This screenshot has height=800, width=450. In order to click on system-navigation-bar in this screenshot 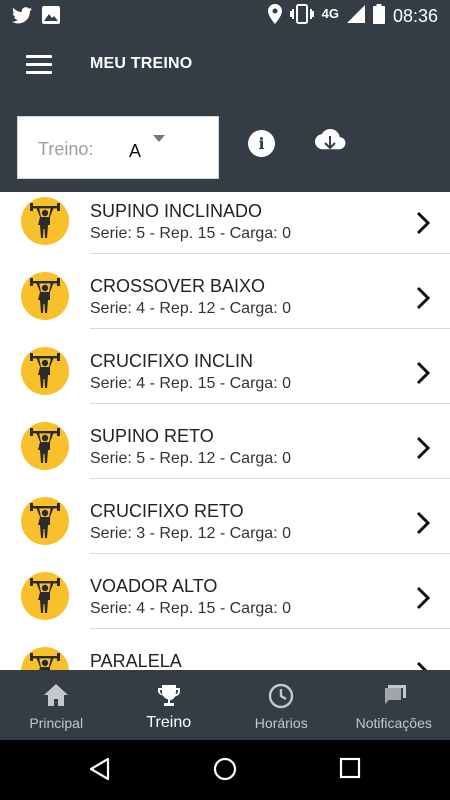, I will do `click(225, 770)`.